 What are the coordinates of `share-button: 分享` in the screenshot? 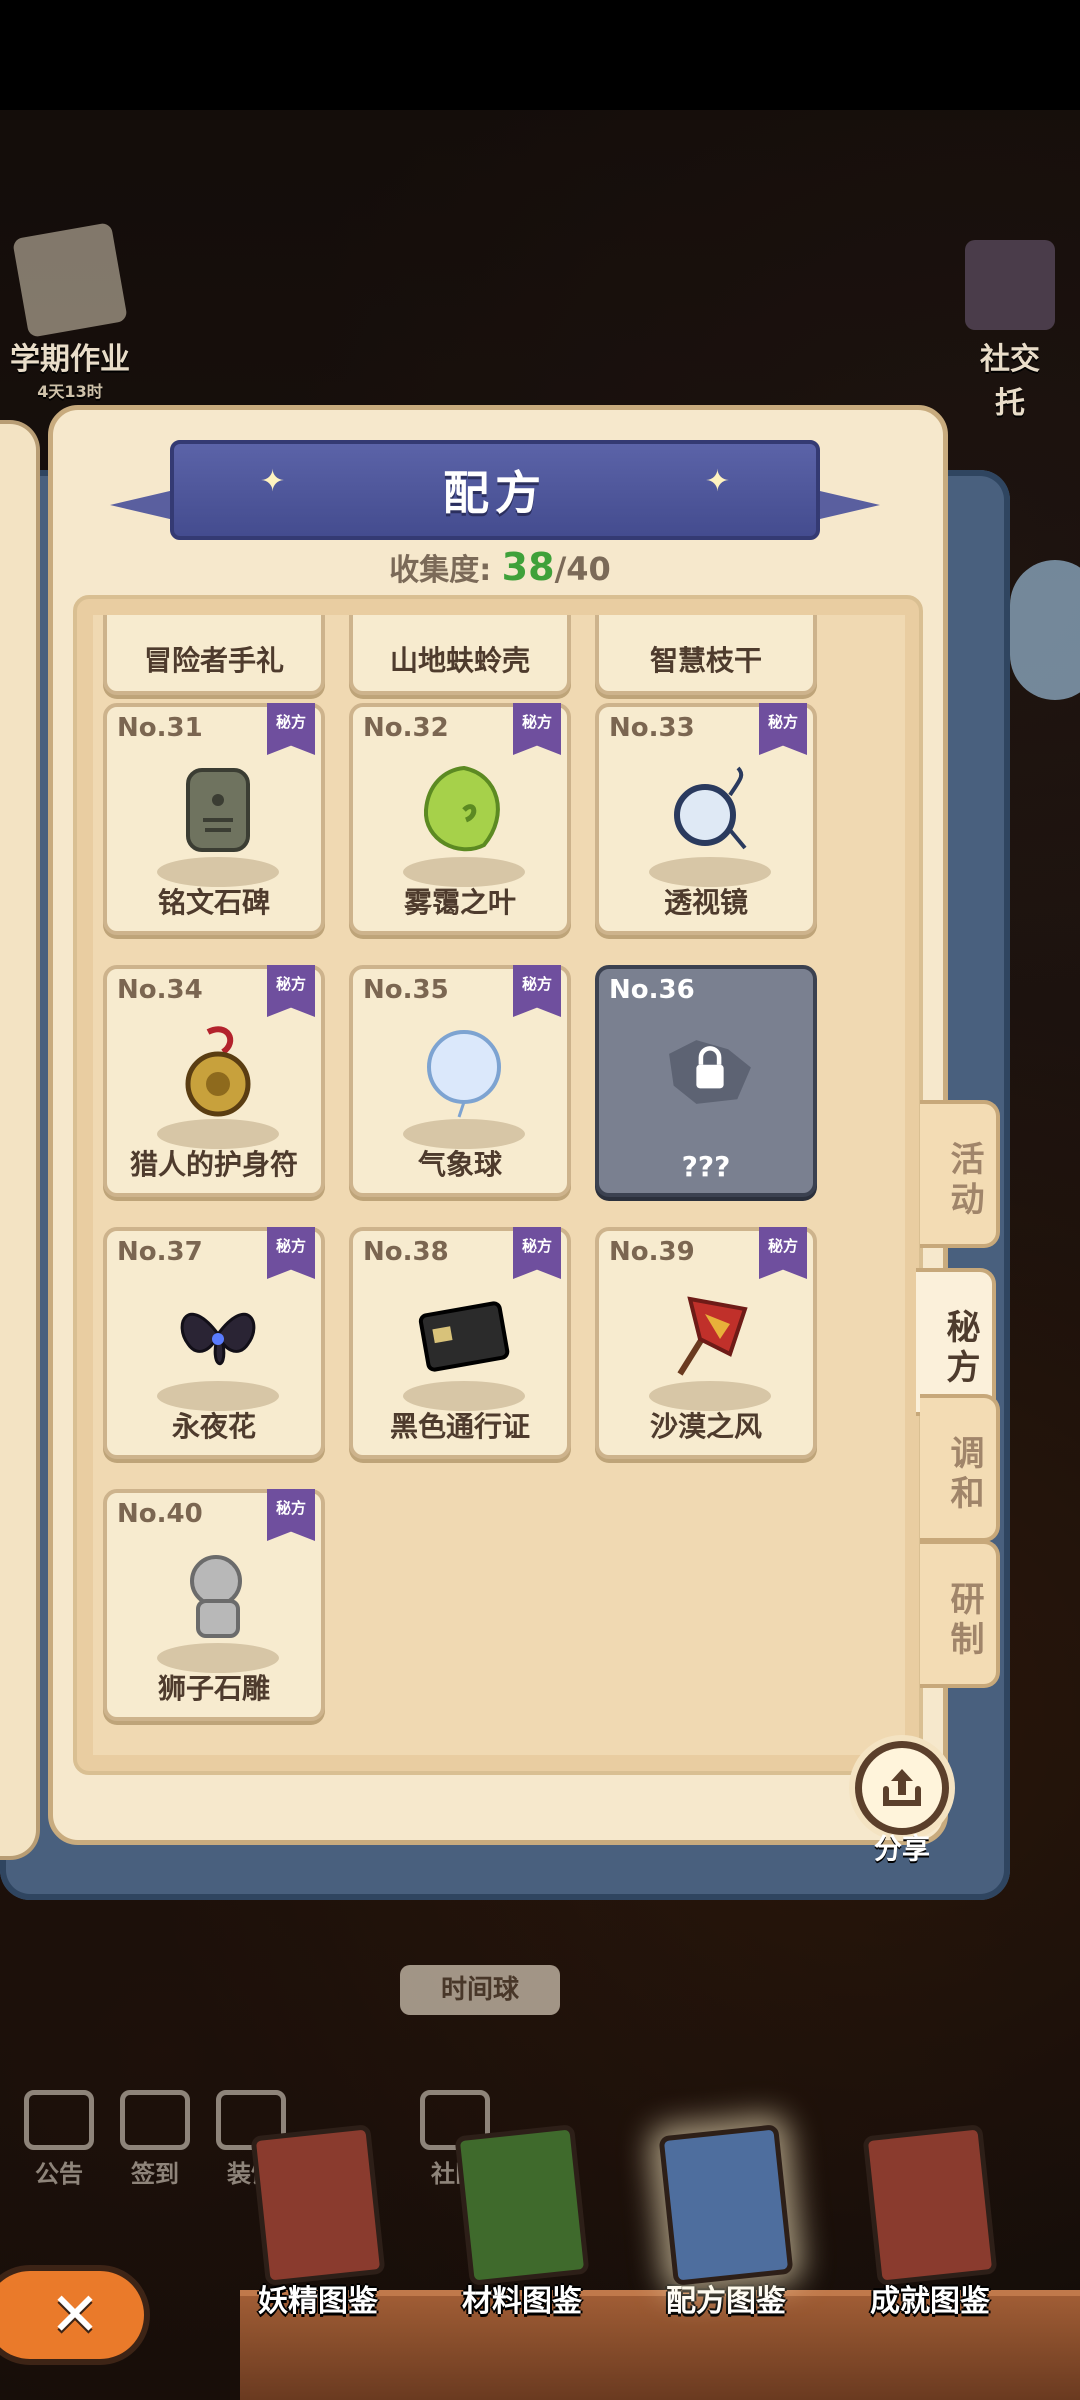 It's located at (902, 1800).